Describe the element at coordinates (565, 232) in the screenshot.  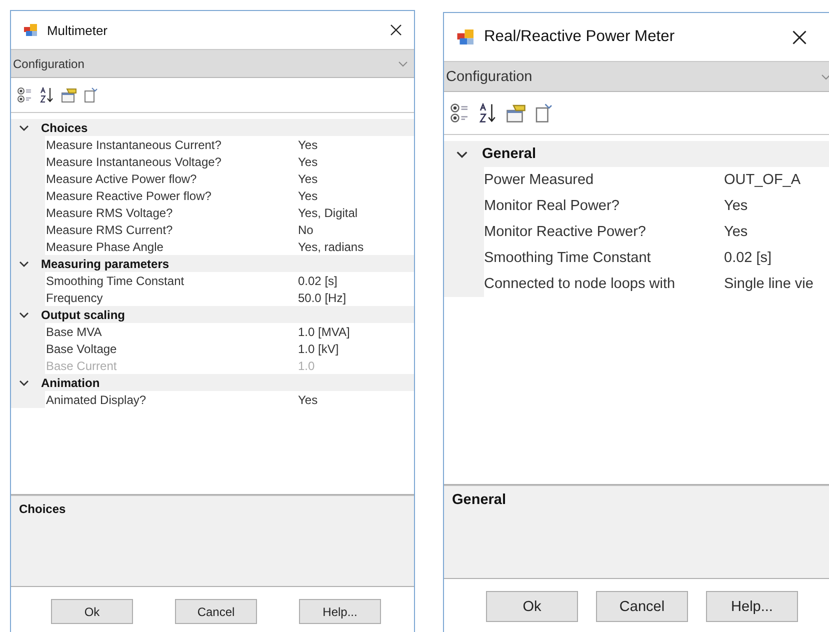
I see `property-name: Monitor Reactive Power?` at that location.